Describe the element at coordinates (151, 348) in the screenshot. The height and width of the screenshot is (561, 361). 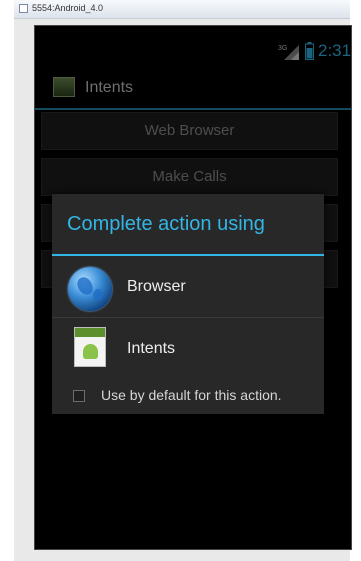
I see `app-option-label: Intents` at that location.